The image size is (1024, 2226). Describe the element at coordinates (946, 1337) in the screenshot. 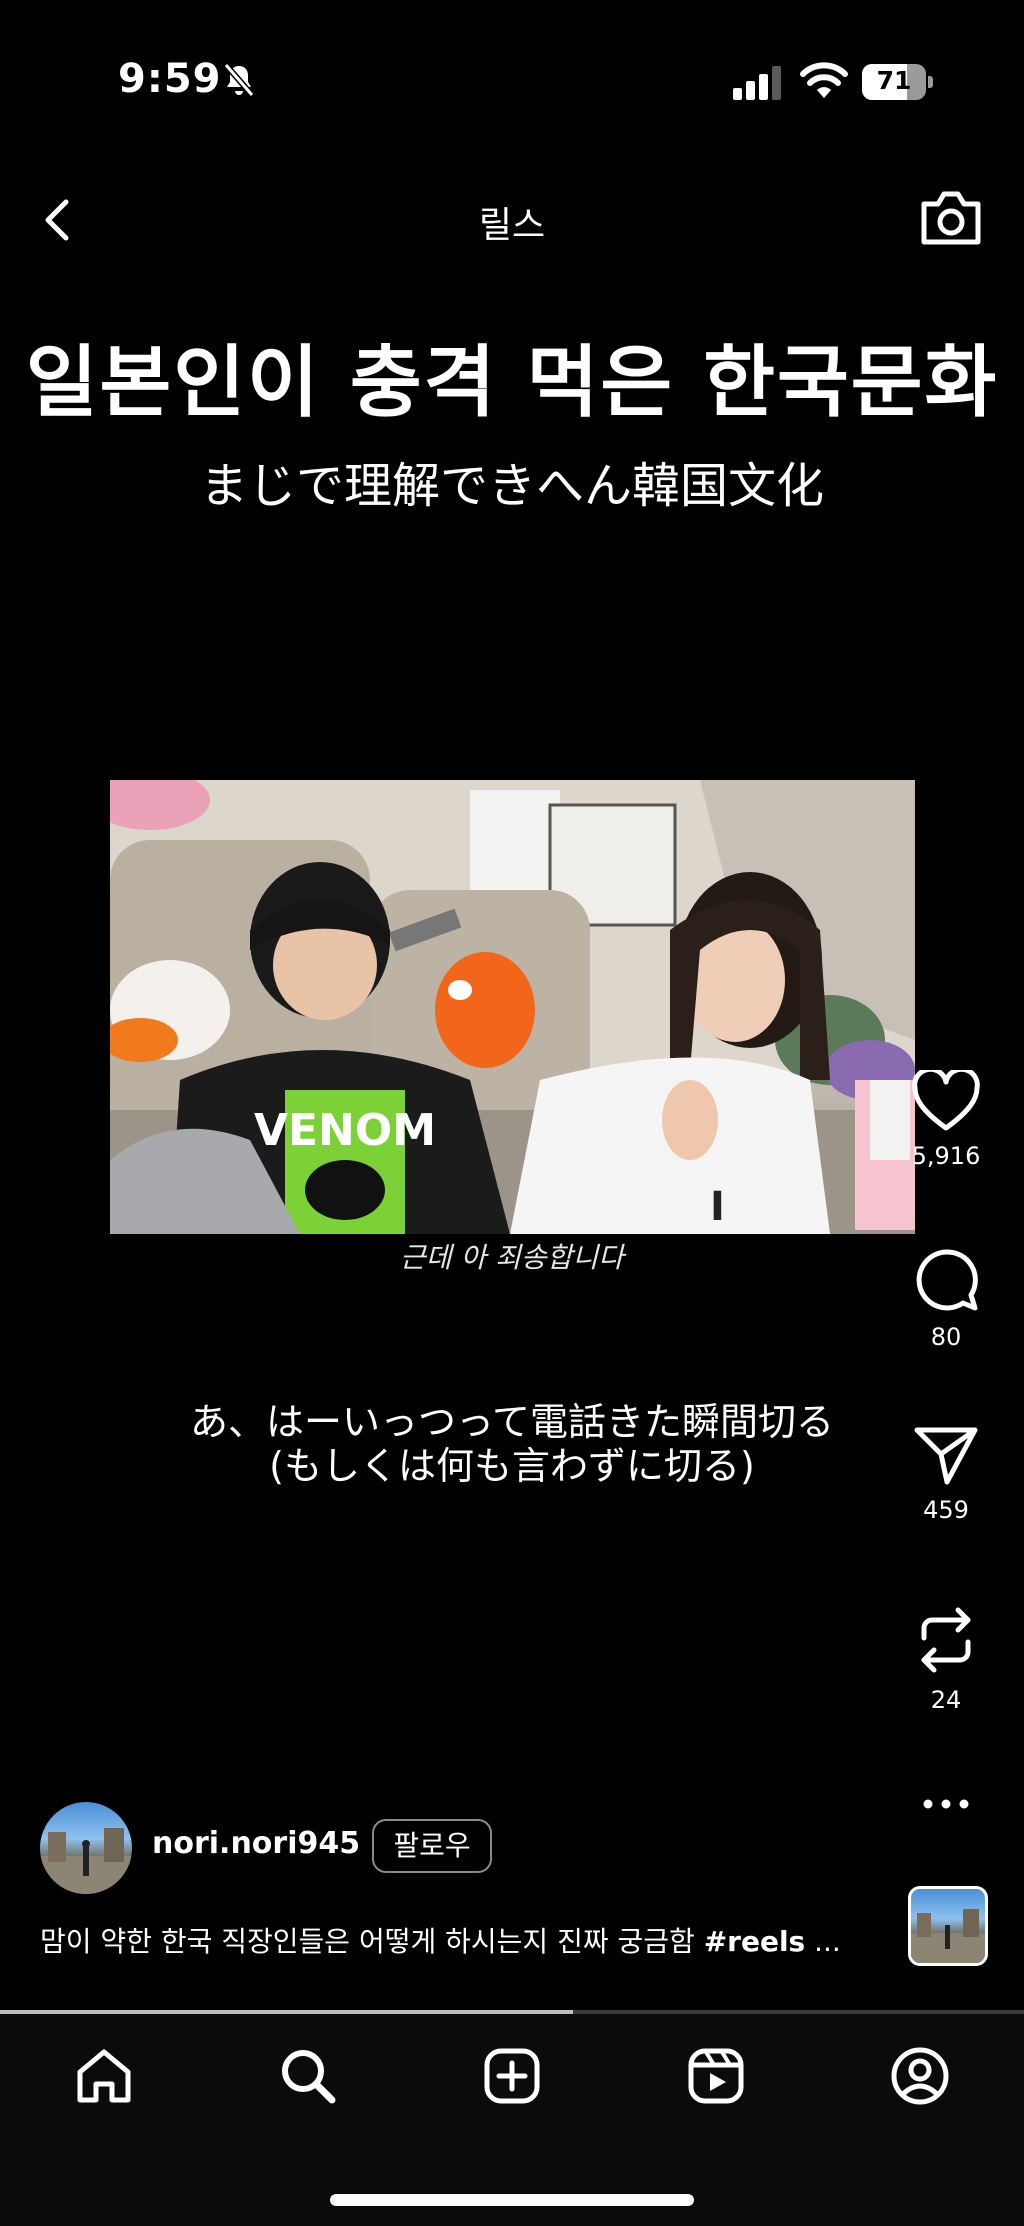

I see `comment-count: 80` at that location.